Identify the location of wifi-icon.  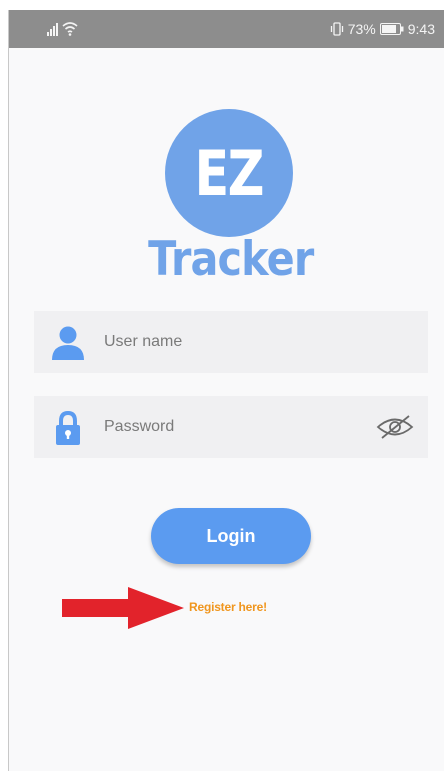
(70, 27).